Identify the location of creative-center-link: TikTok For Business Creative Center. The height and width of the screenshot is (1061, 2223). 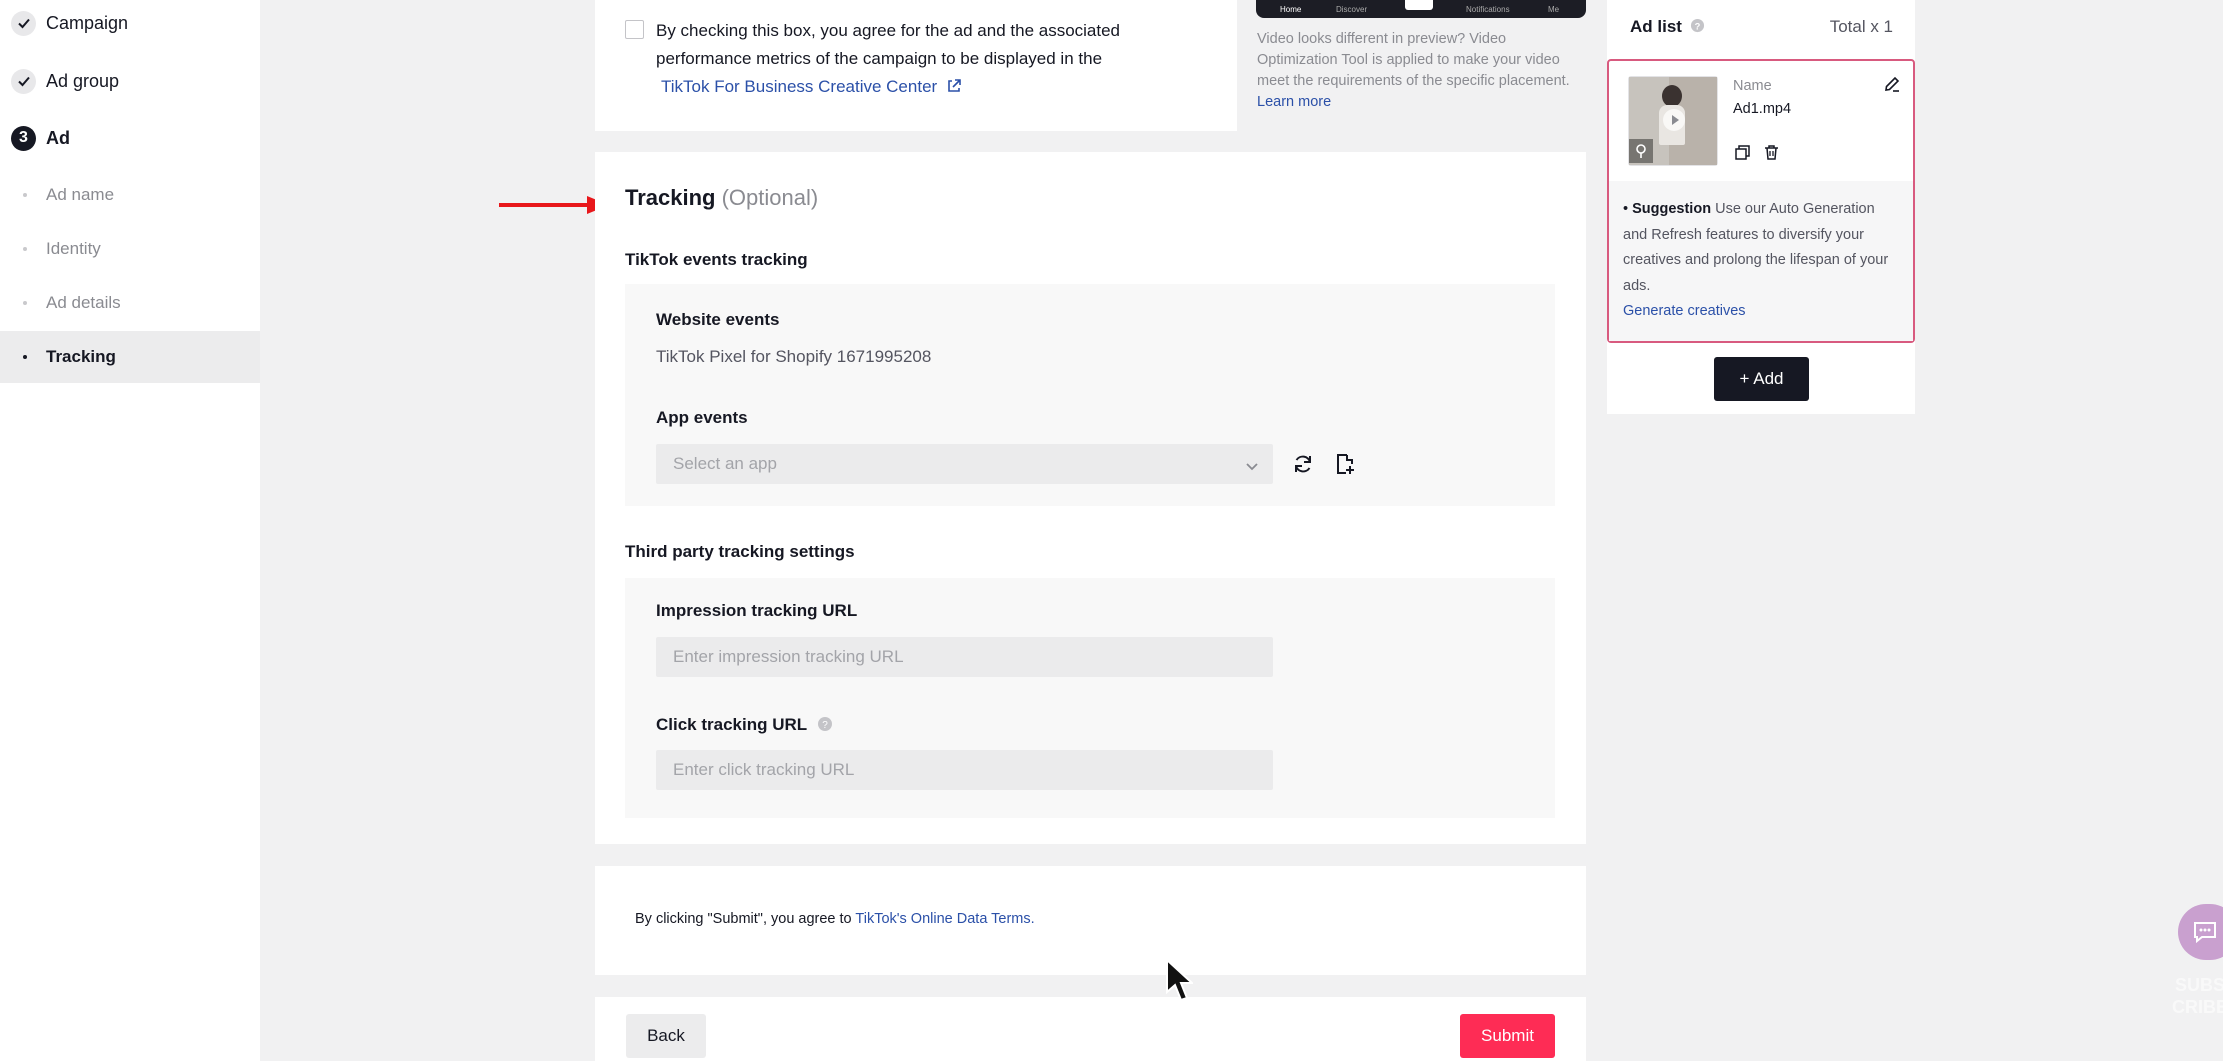
(799, 86).